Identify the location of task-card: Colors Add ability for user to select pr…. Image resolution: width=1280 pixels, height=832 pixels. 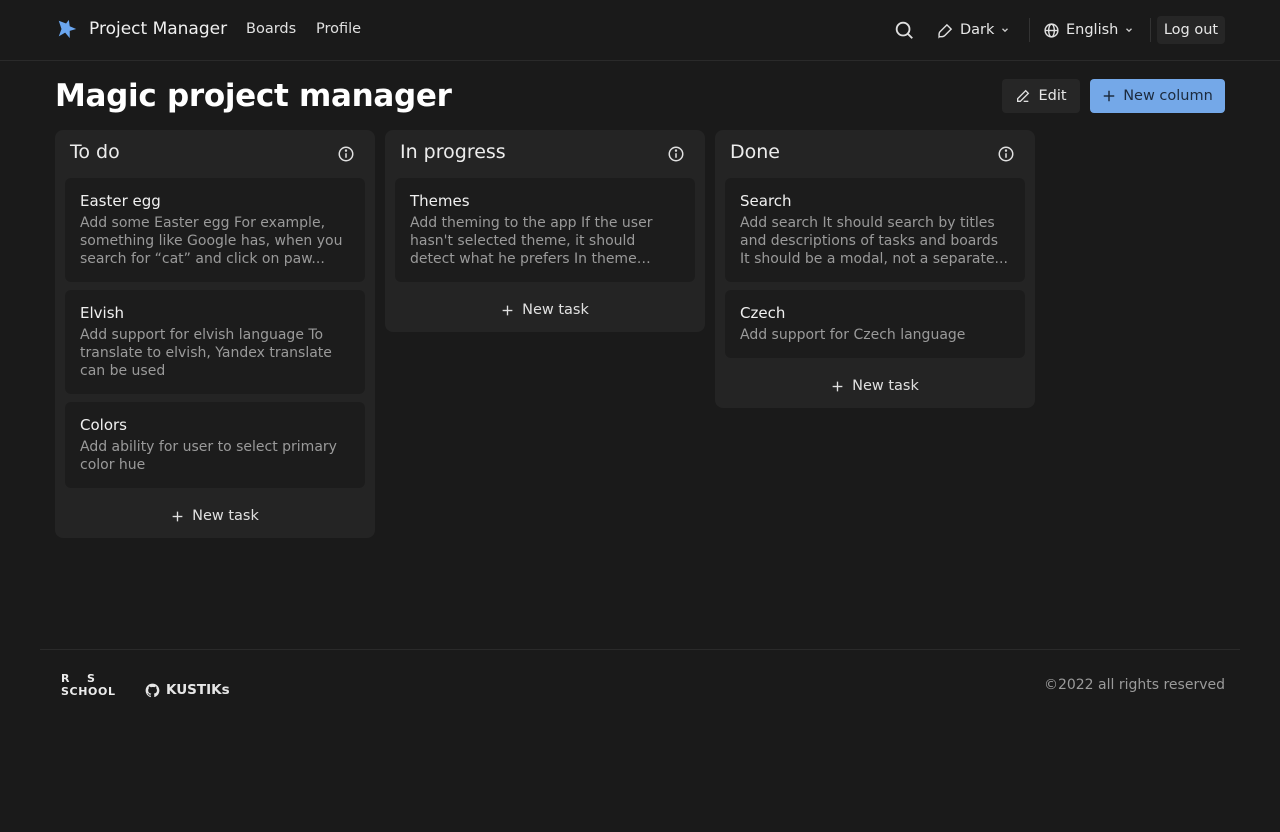
(215, 445).